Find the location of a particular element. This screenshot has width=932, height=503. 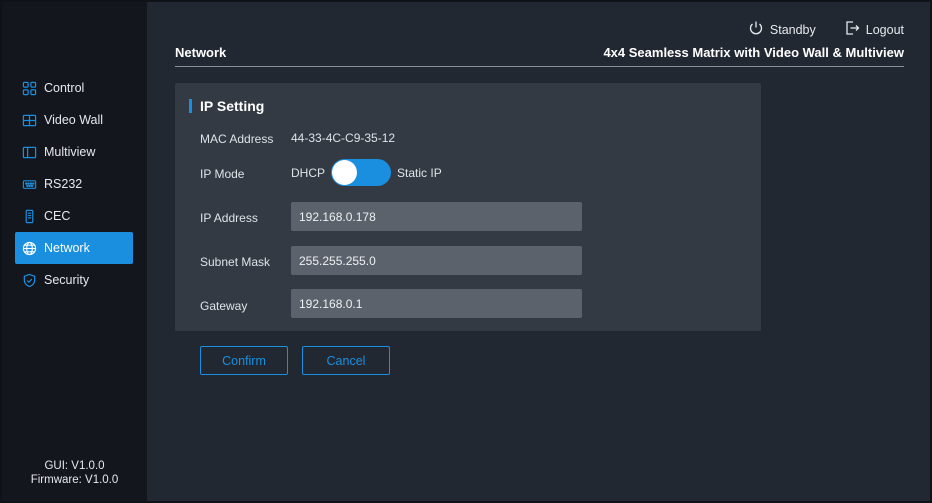

remote-icon is located at coordinates (29, 216).